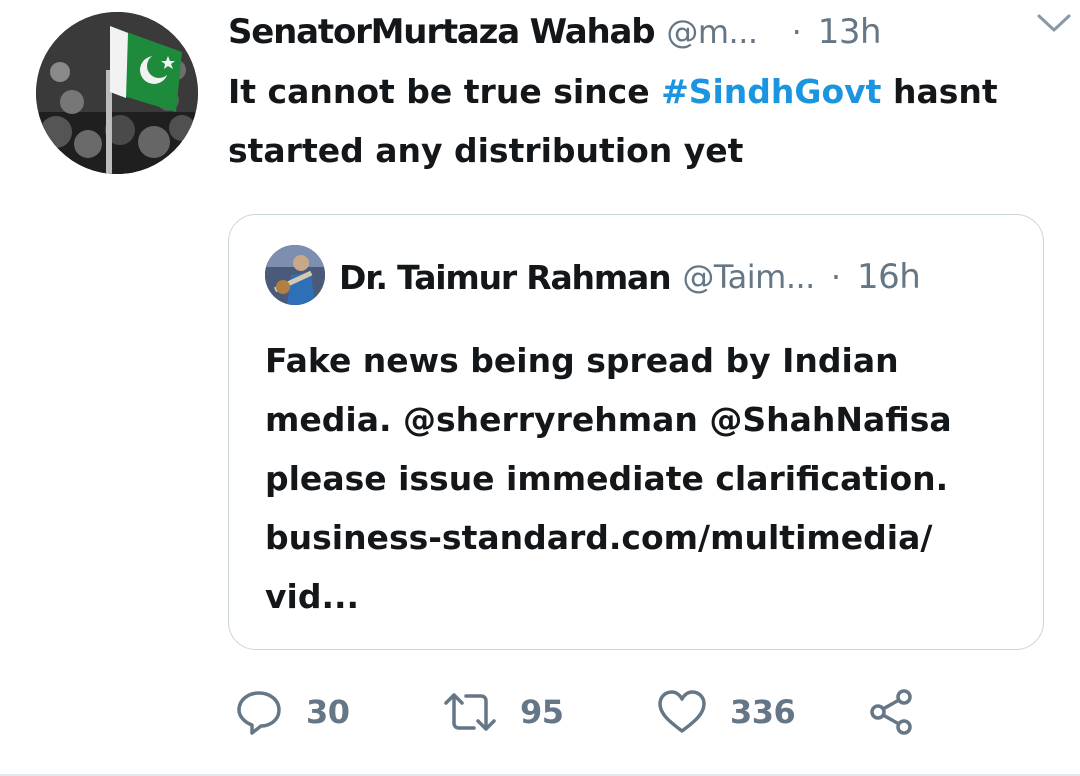 Image resolution: width=1080 pixels, height=776 pixels. I want to click on tweet-header: SenatorMurtaza Wahab @m... · 13h, so click(638, 32).